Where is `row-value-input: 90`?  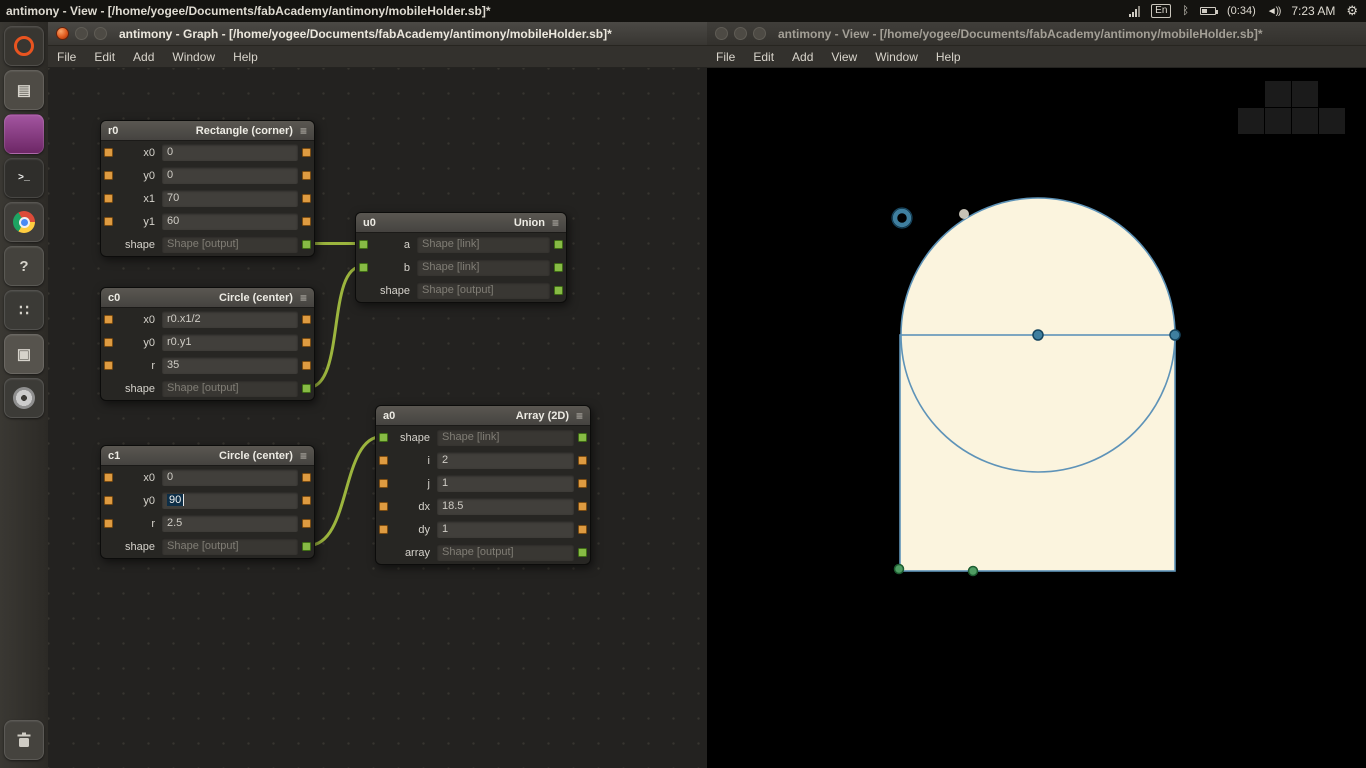 row-value-input: 90 is located at coordinates (230, 500).